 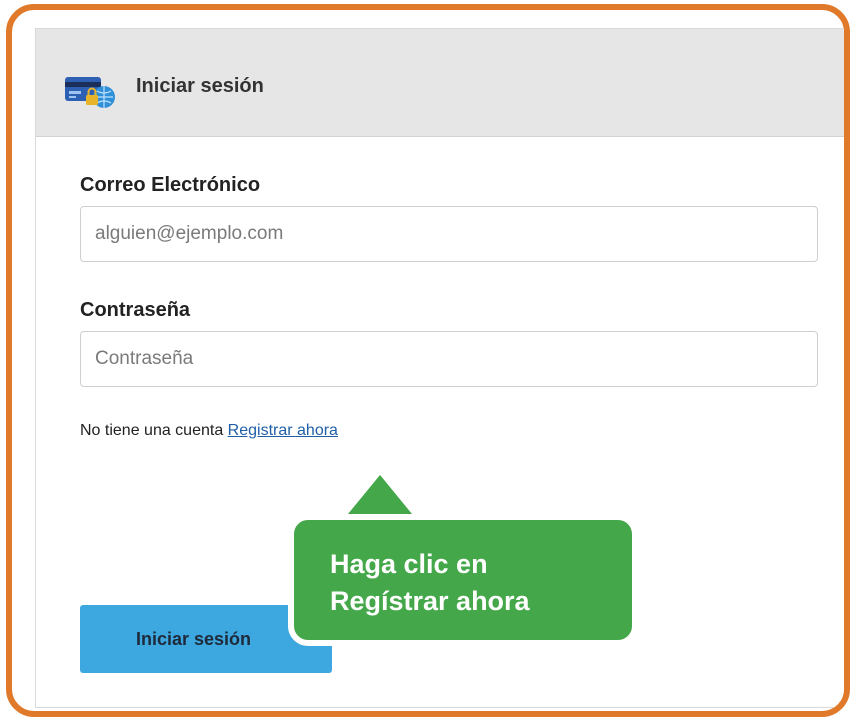 I want to click on callout-line-2: Regístrar ahora, so click(x=430, y=601).